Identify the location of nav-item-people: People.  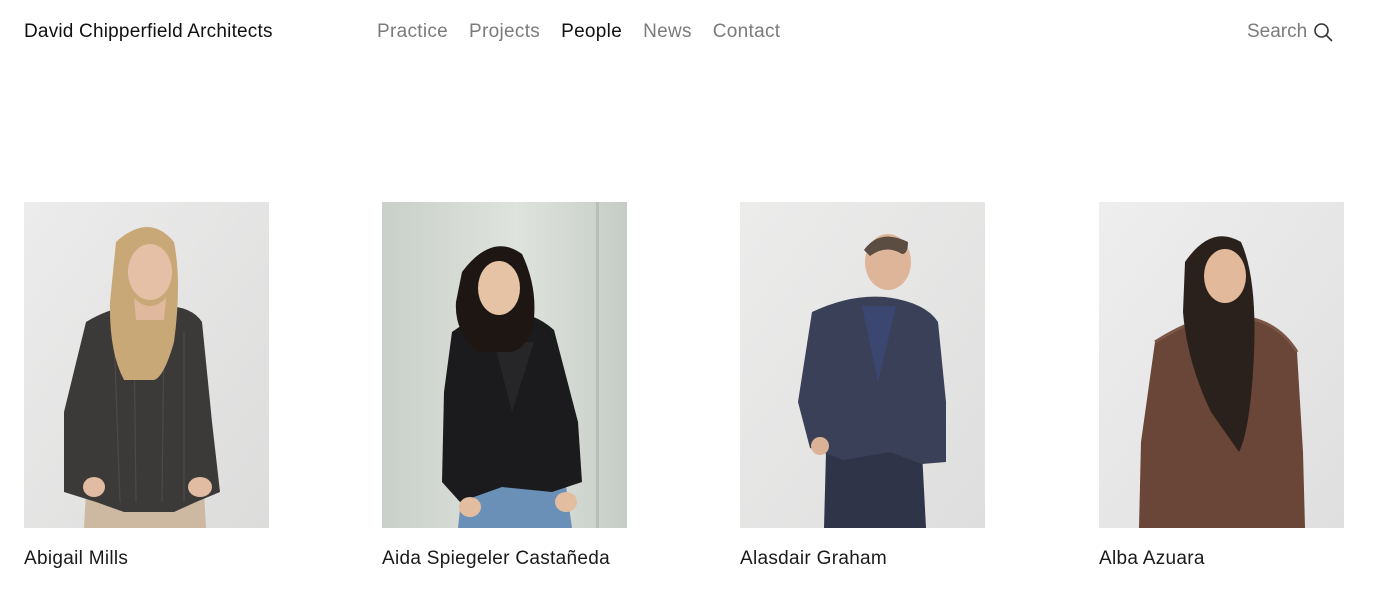
(591, 32).